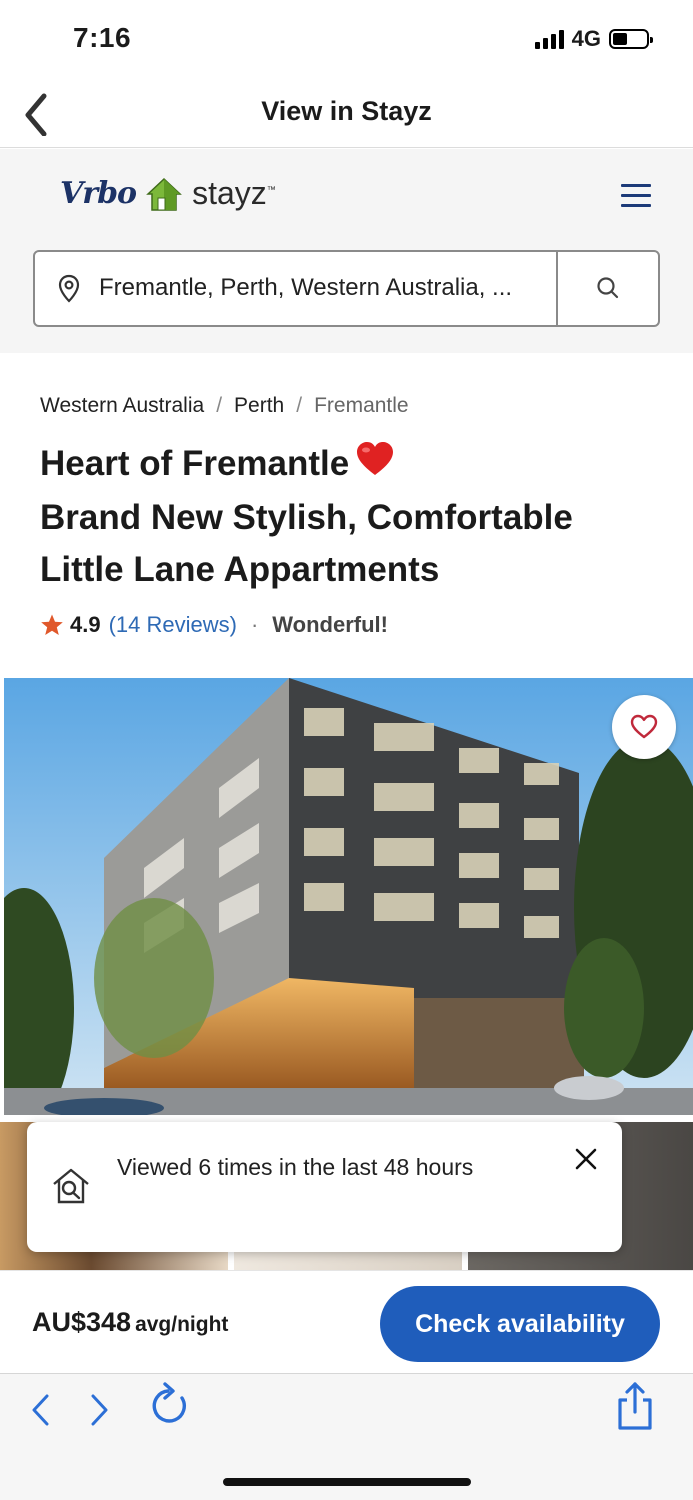 The width and height of the screenshot is (693, 1500). I want to click on reload-button, so click(171, 1408).